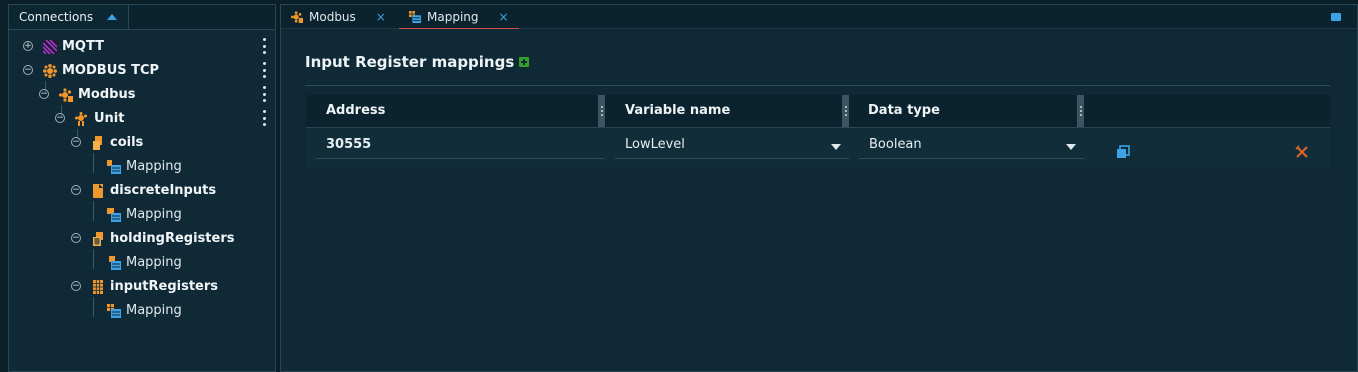 This screenshot has width=1358, height=372. I want to click on table-header: Address Variable name Data type, so click(818, 111).